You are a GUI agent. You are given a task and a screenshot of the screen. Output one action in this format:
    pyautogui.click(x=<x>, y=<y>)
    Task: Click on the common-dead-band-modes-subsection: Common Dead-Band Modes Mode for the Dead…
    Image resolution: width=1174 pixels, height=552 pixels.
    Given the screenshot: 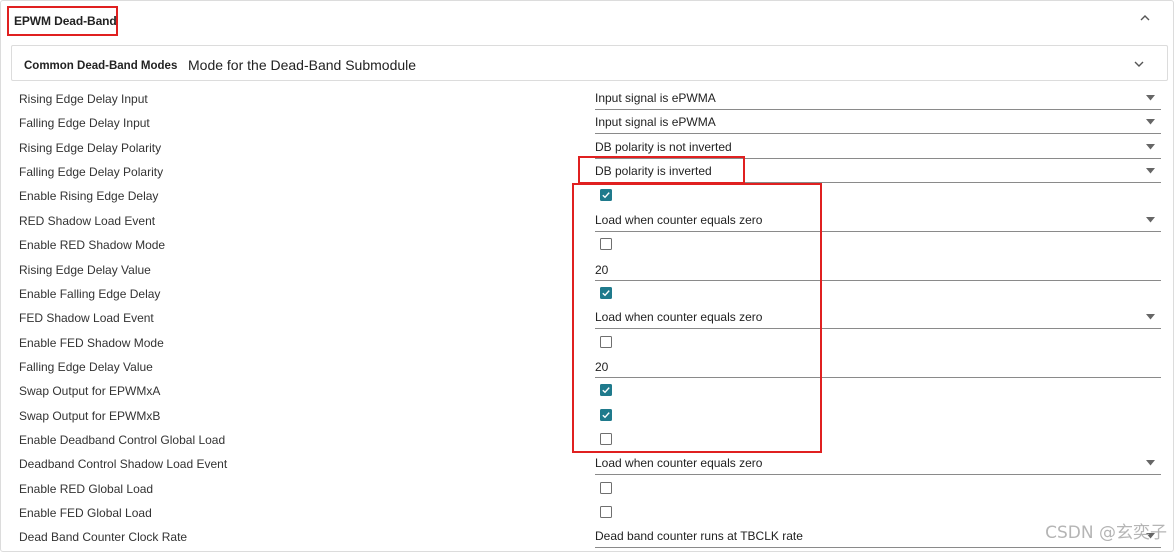 What is the action you would take?
    pyautogui.click(x=589, y=63)
    